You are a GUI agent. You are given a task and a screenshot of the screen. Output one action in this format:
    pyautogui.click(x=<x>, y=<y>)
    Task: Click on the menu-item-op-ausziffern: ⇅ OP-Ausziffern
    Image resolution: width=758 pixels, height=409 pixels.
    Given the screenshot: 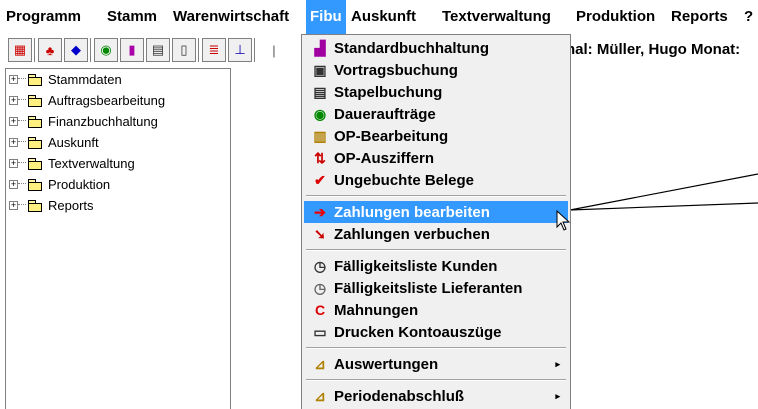 What is the action you would take?
    pyautogui.click(x=436, y=158)
    